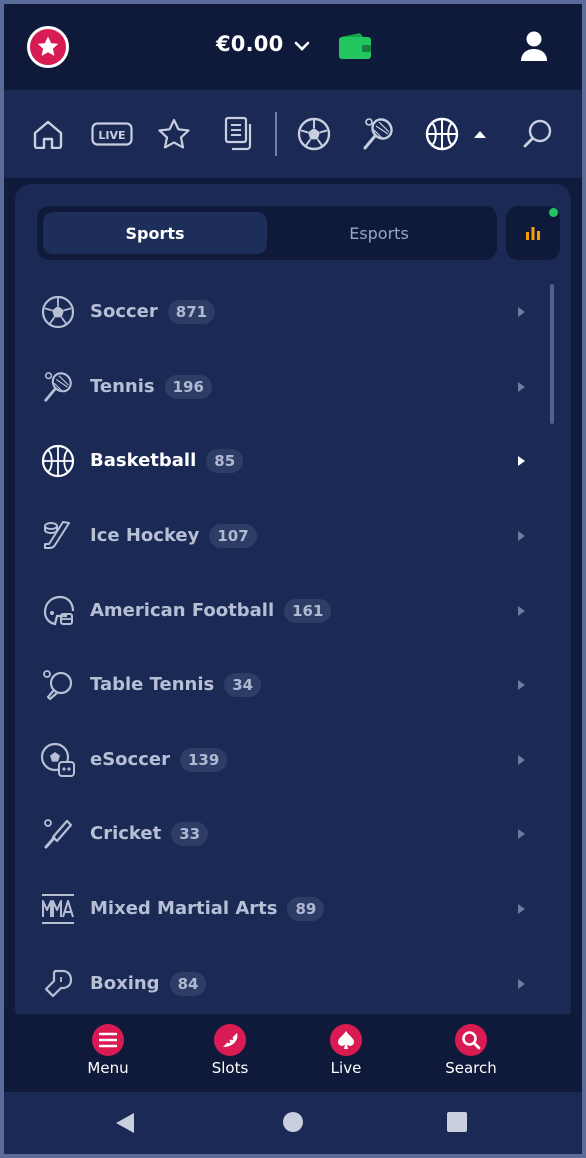  Describe the element at coordinates (276, 134) in the screenshot. I see `nav-divider` at that location.